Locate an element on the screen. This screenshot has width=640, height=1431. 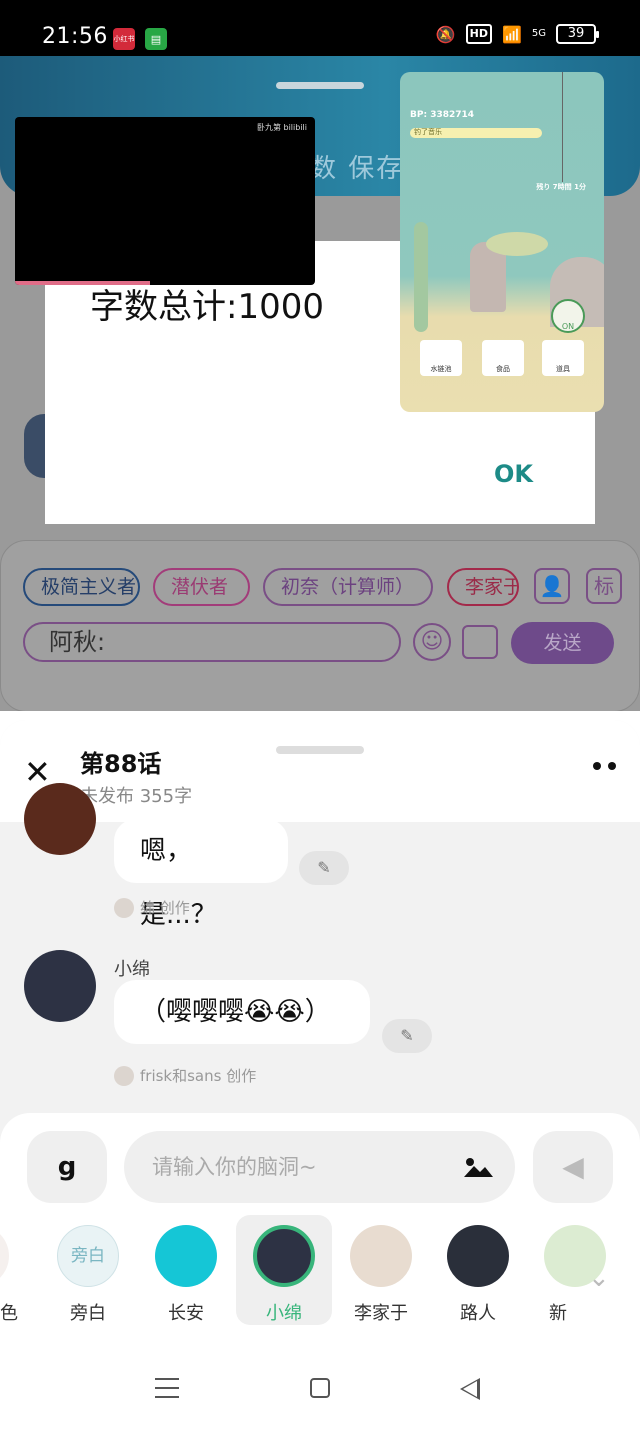
home-icon is located at coordinates (320, 1388).